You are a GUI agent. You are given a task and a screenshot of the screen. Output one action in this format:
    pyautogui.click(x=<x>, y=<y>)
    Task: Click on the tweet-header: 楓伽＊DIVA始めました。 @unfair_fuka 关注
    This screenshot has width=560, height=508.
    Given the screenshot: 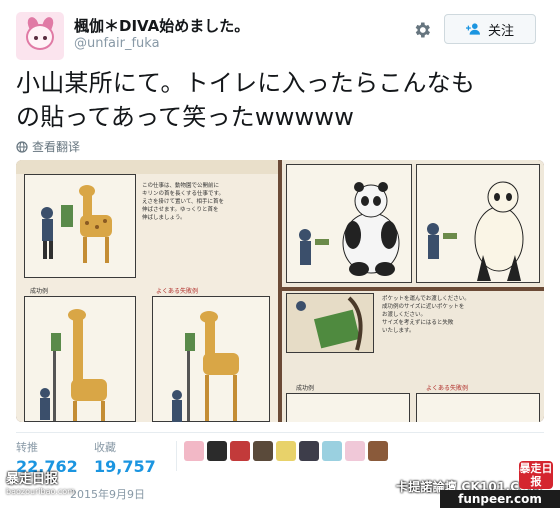 What is the action you would take?
    pyautogui.click(x=280, y=36)
    